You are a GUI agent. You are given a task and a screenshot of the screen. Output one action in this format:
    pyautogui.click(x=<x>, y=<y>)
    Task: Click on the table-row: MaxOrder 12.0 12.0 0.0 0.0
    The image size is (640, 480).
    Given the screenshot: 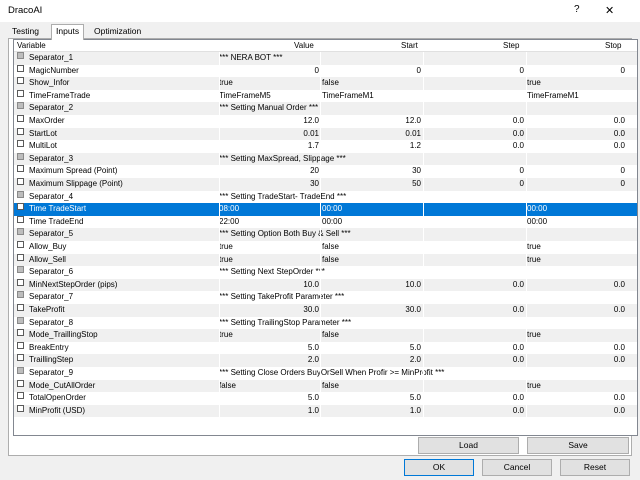 What is the action you would take?
    pyautogui.click(x=325, y=121)
    